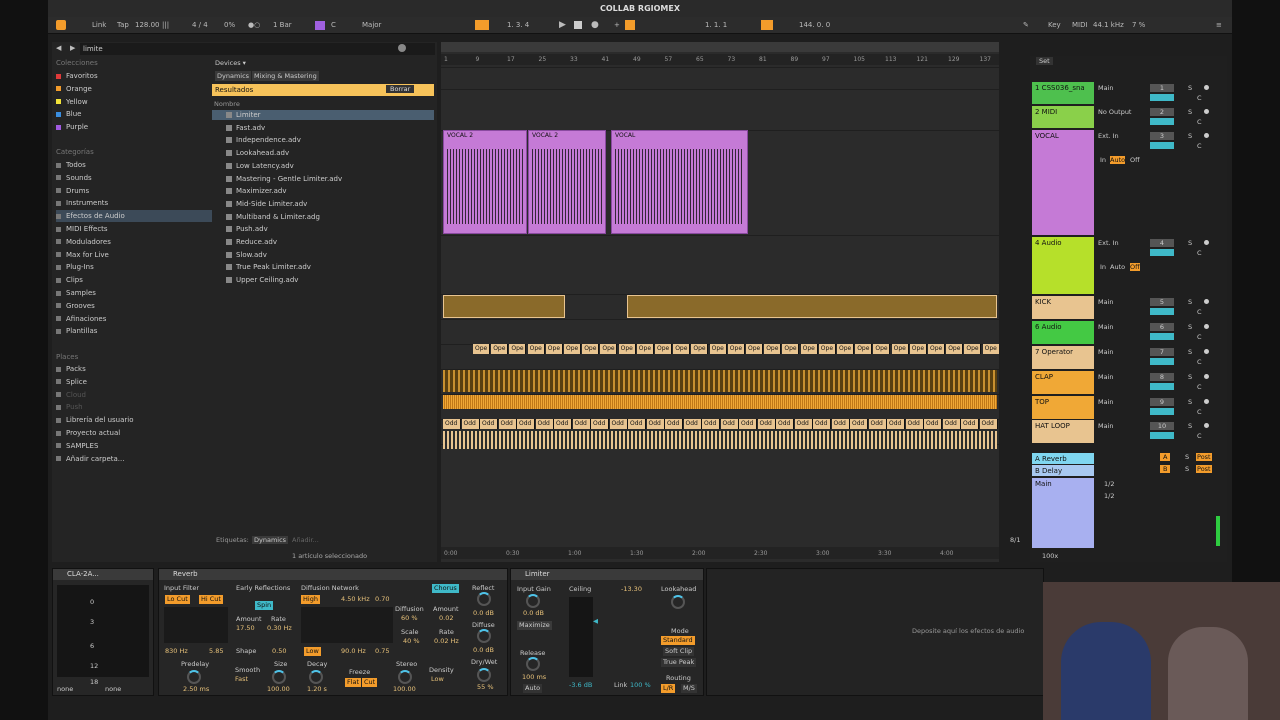  Describe the element at coordinates (131, 420) in the screenshot. I see `place-item: Librería del usuario` at that location.